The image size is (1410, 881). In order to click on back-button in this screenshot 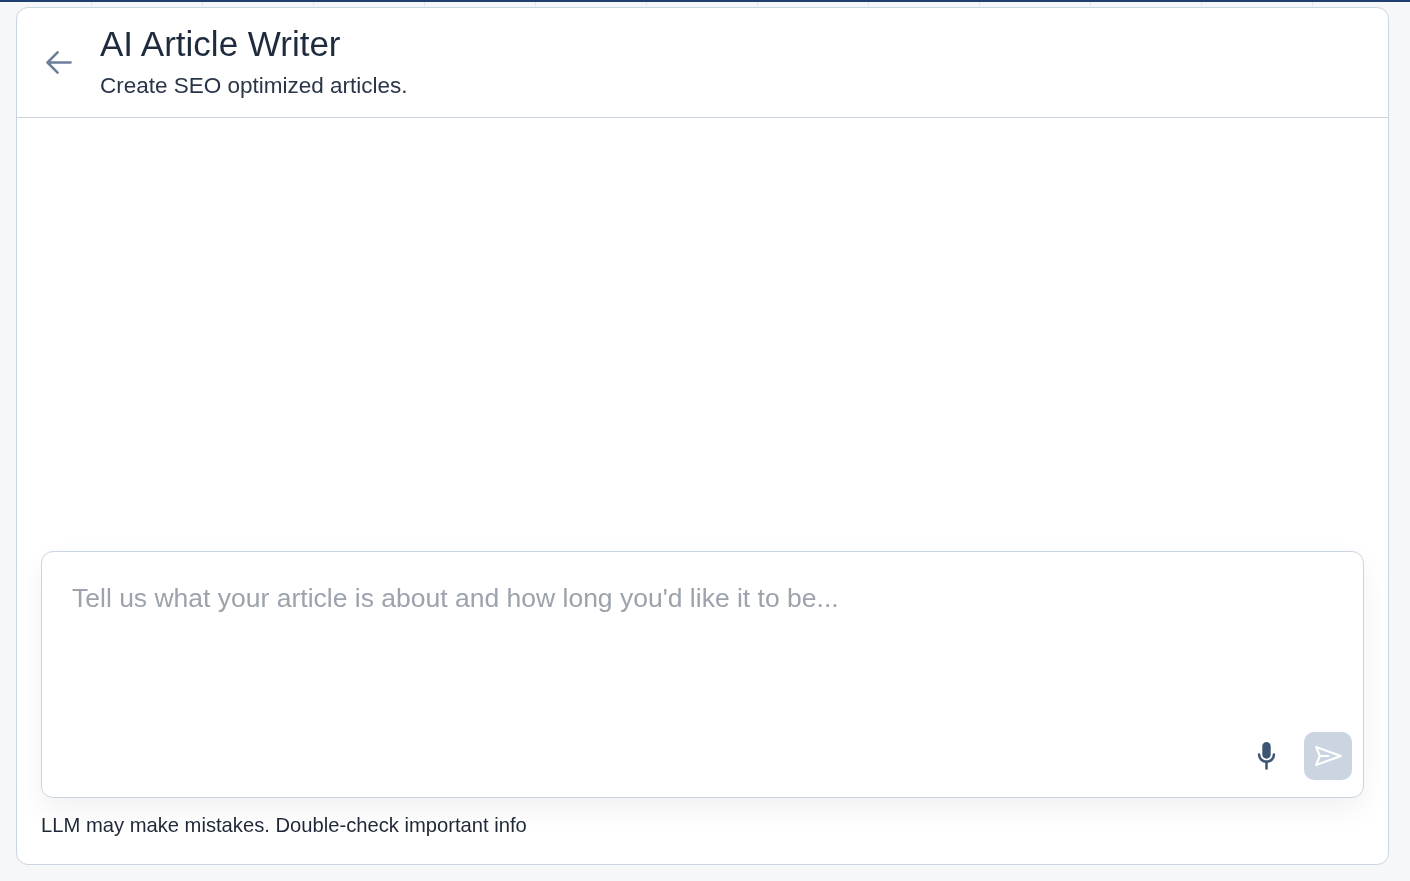, I will do `click(59, 62)`.